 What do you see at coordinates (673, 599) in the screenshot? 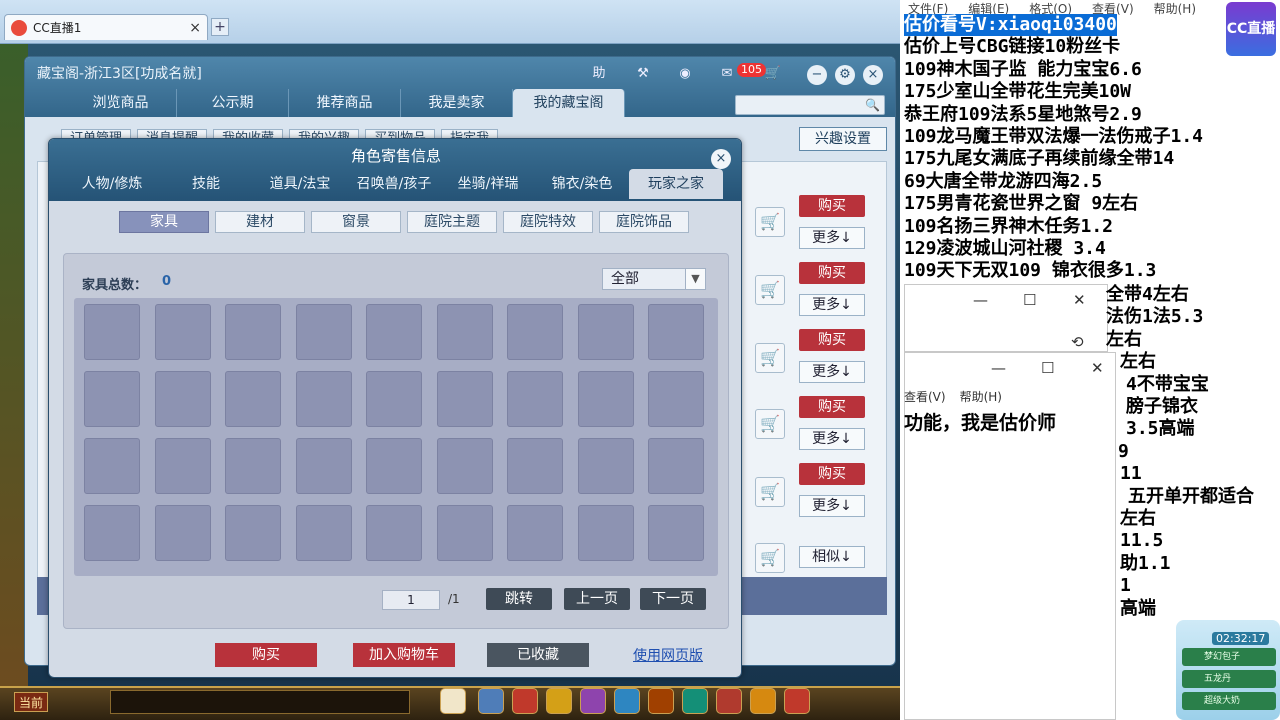
I see `next-page-button: 下一页` at bounding box center [673, 599].